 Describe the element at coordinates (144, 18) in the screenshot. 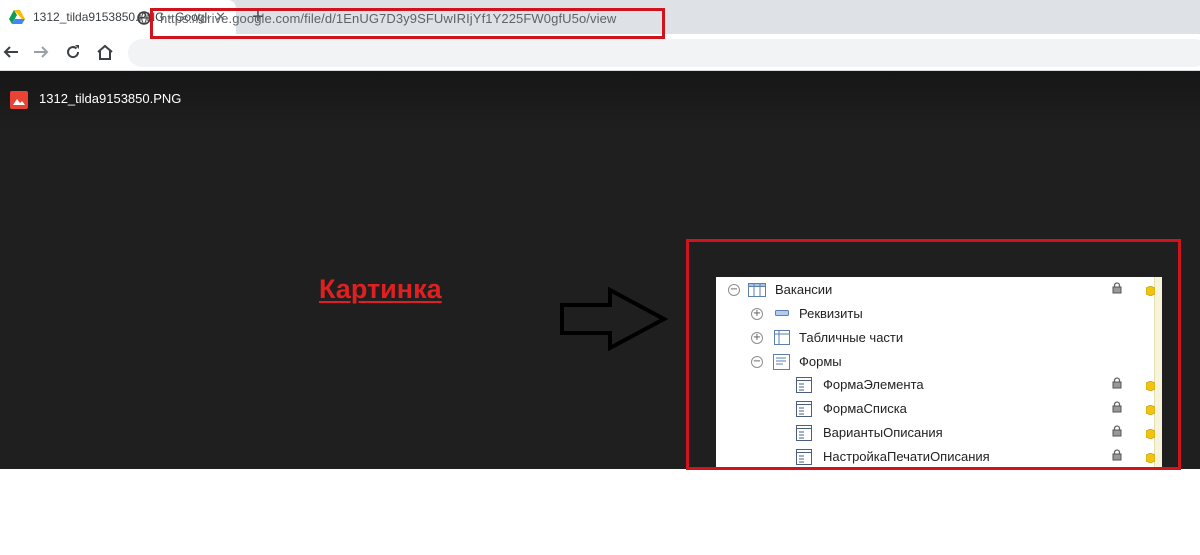

I see `site-info-icon` at that location.